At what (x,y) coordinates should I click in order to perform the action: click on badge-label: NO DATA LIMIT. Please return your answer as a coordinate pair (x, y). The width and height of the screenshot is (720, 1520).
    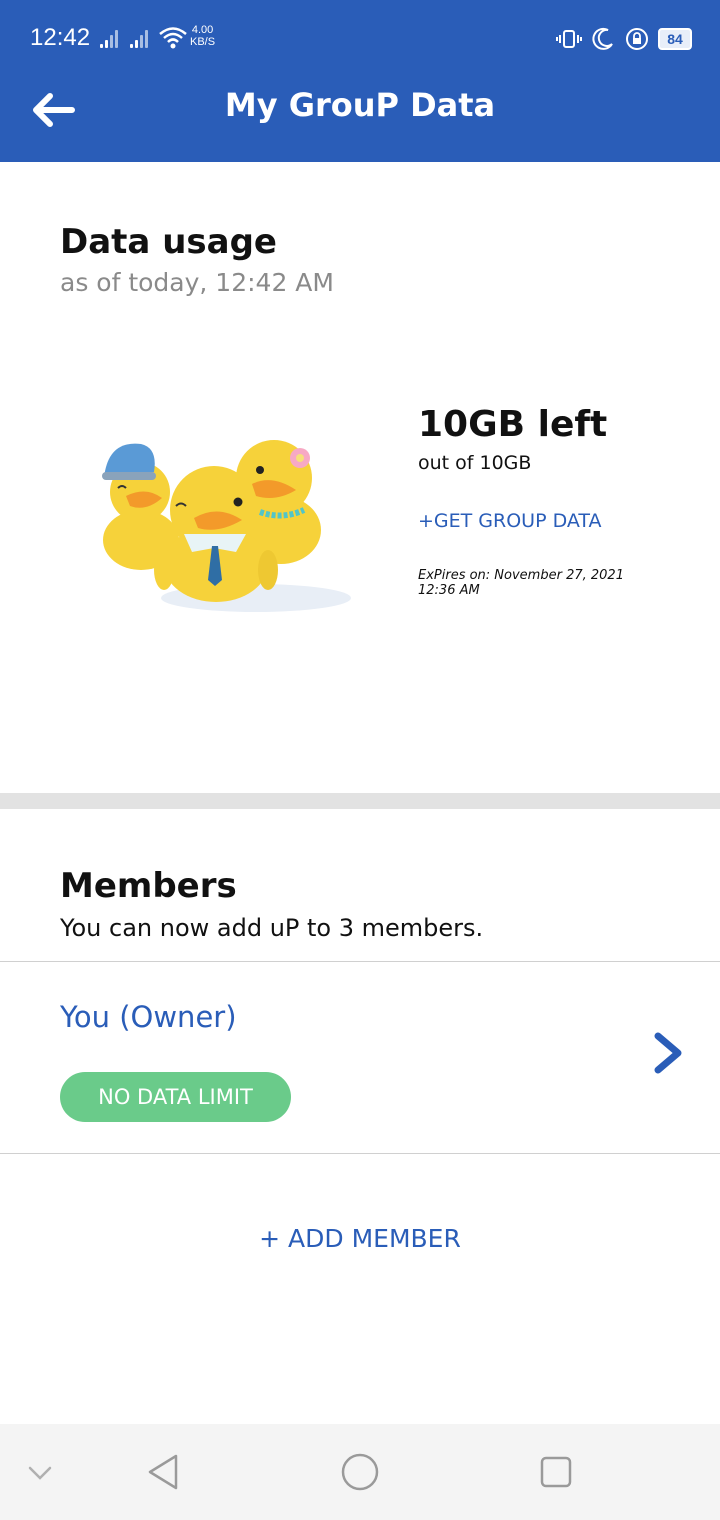
    Looking at the image, I should click on (175, 1097).